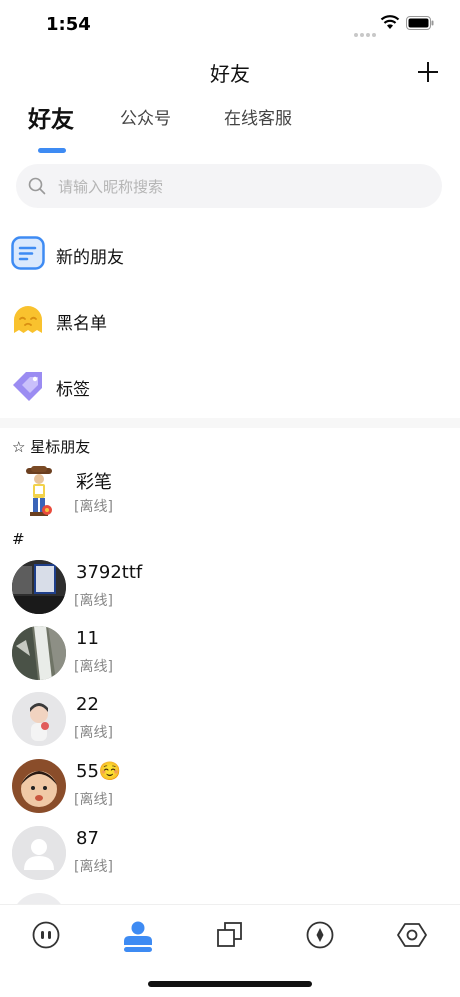 The image size is (460, 997). I want to click on child-avatar-icon, so click(39, 719).